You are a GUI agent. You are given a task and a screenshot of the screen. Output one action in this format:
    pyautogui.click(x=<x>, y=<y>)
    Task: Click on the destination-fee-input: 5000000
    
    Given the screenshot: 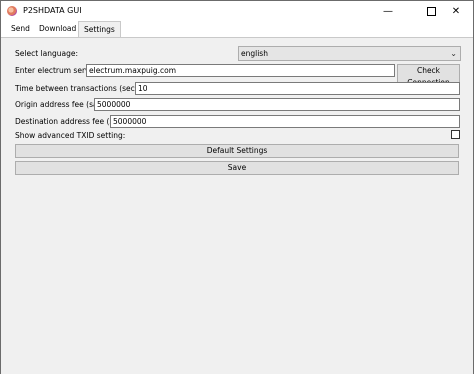 What is the action you would take?
    pyautogui.click(x=285, y=121)
    